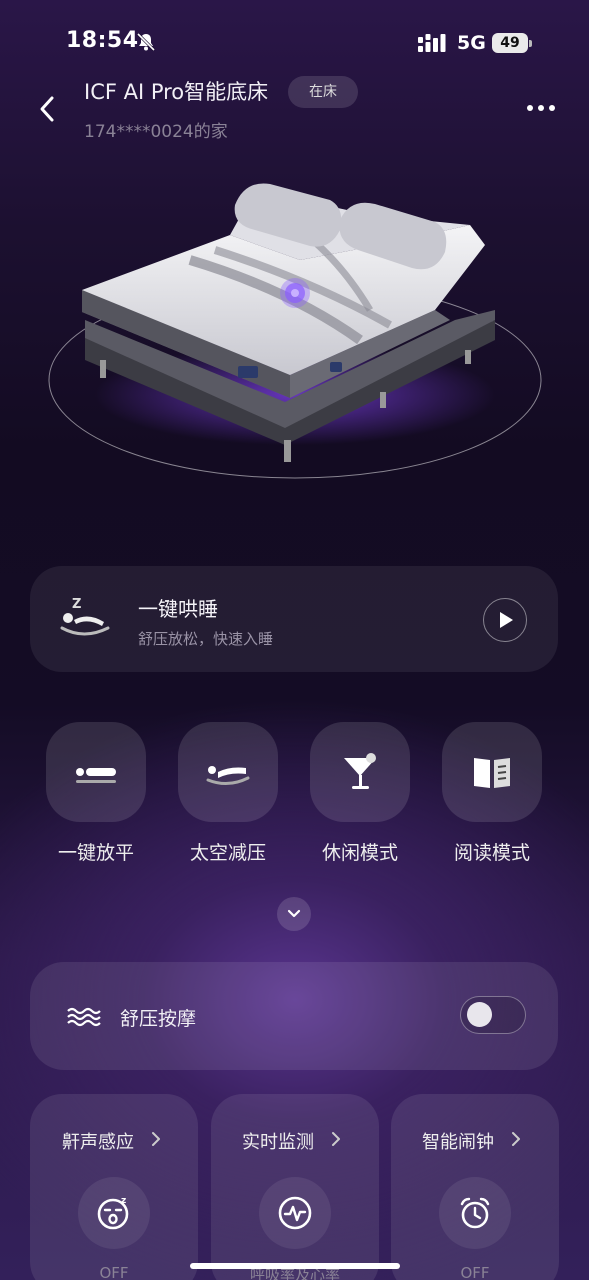  I want to click on mode-reading-button, so click(492, 772).